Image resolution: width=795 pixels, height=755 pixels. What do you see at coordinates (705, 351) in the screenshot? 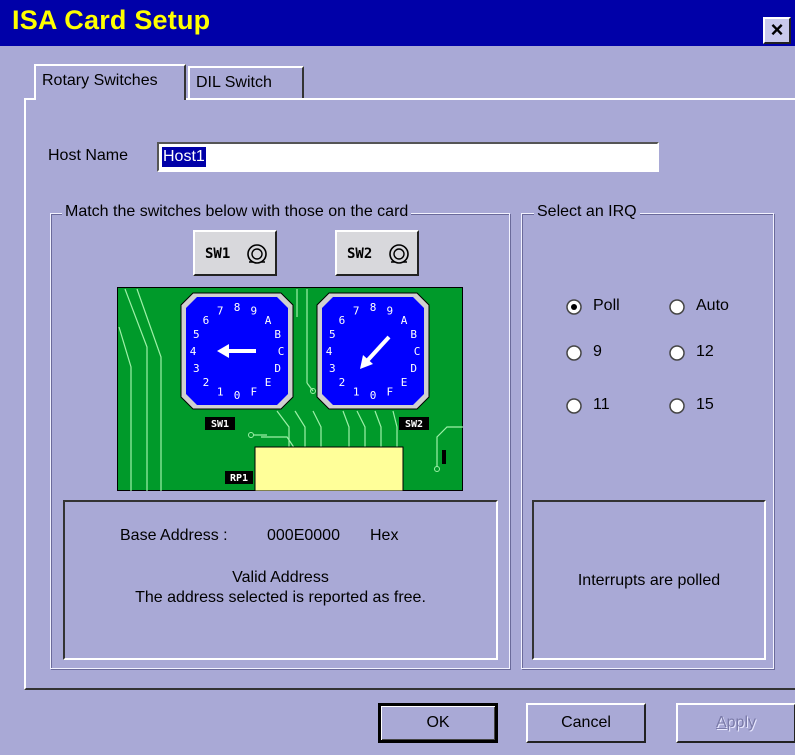
I see `irq-radio-label: 12` at bounding box center [705, 351].